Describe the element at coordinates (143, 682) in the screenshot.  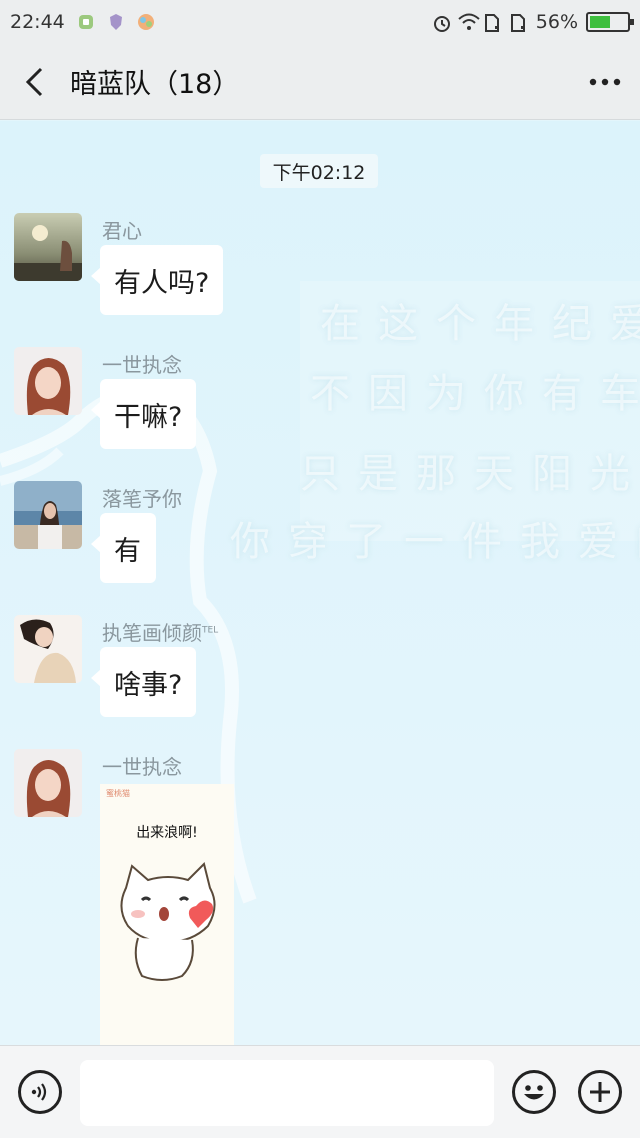
I see `message-bubble: 啥事?` at that location.